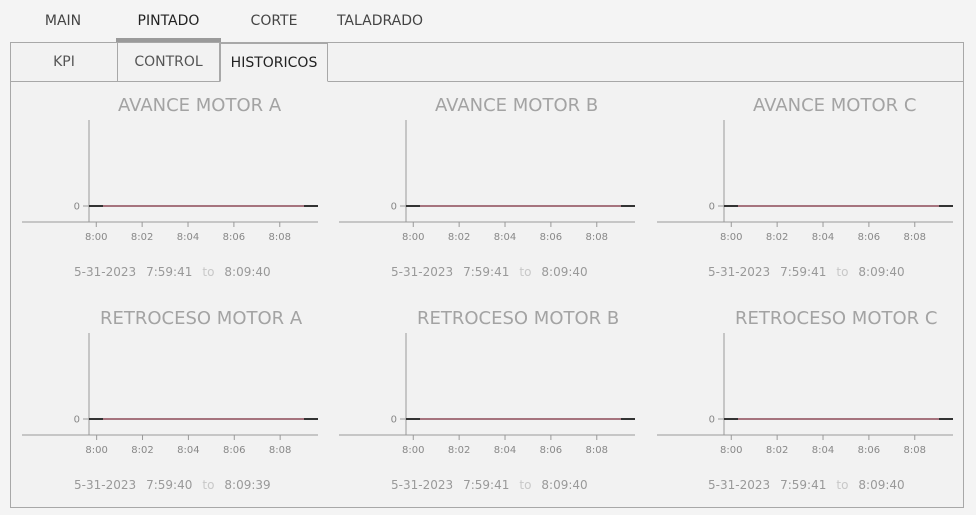  What do you see at coordinates (487, 62) in the screenshot?
I see `sub-tab-bar: KPI CONTROL HISTORICOS` at bounding box center [487, 62].